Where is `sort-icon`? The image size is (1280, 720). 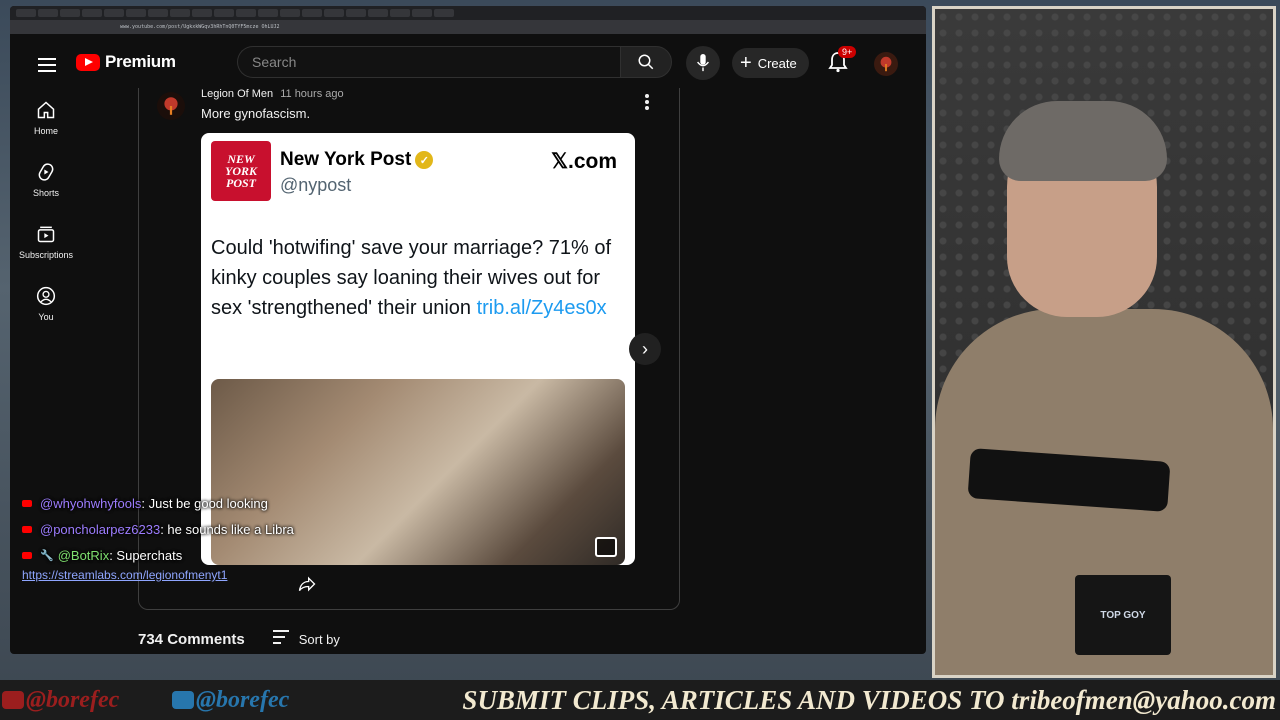 sort-icon is located at coordinates (280, 639).